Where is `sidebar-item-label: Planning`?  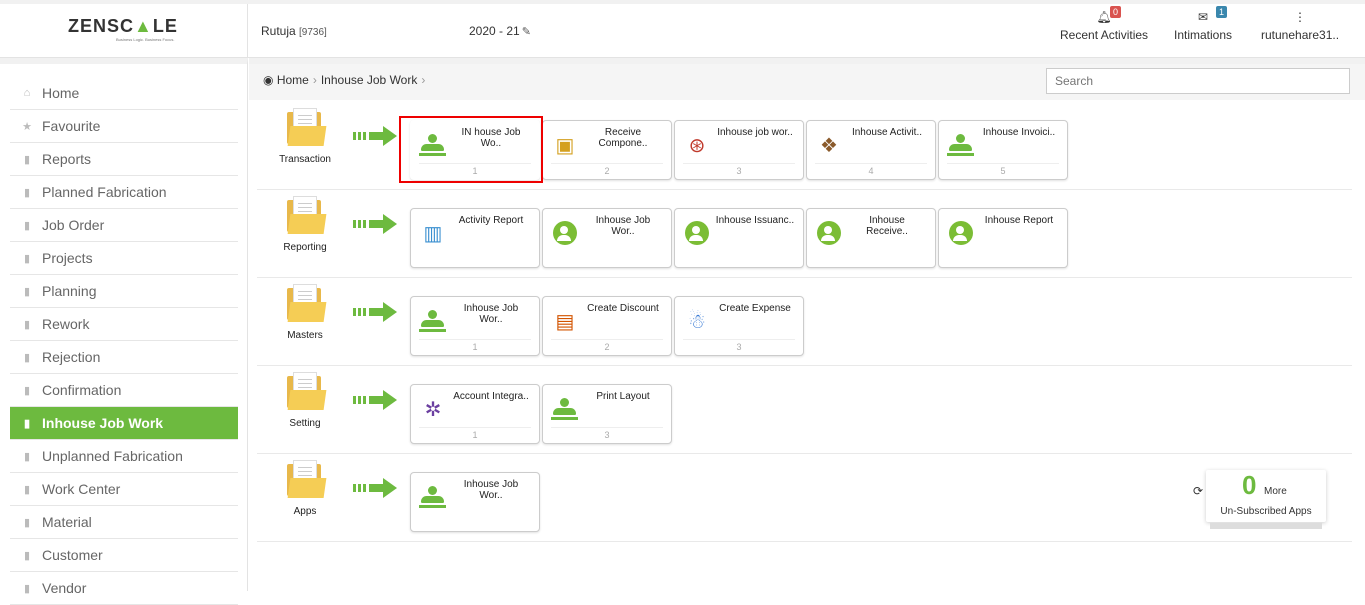
sidebar-item-label: Planning is located at coordinates (69, 291).